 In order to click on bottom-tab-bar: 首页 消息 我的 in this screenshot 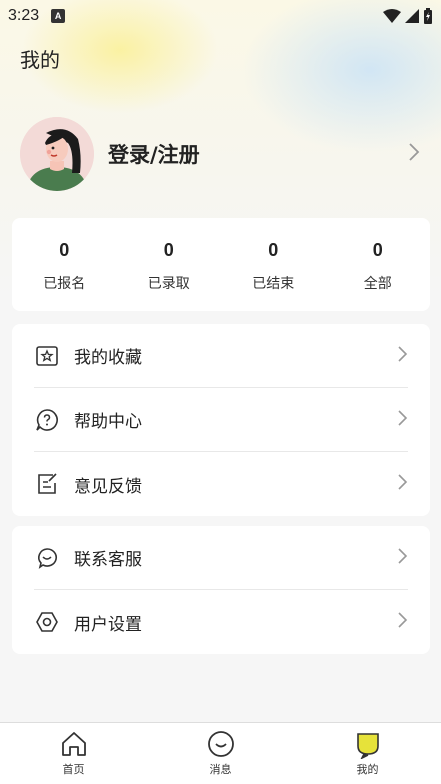, I will do `click(220, 753)`.